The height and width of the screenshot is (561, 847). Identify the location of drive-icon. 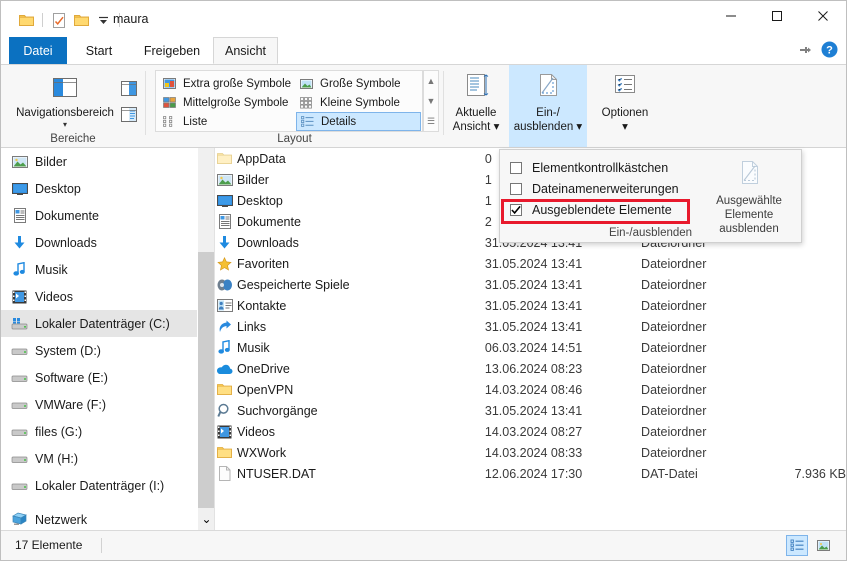
(19, 486).